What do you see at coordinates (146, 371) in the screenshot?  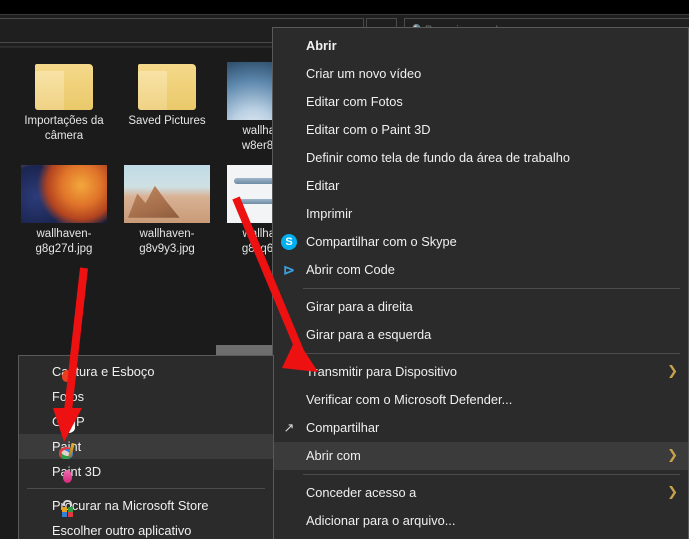 I see `submenu-item-captura-e-esboco: Captura e Esboço` at bounding box center [146, 371].